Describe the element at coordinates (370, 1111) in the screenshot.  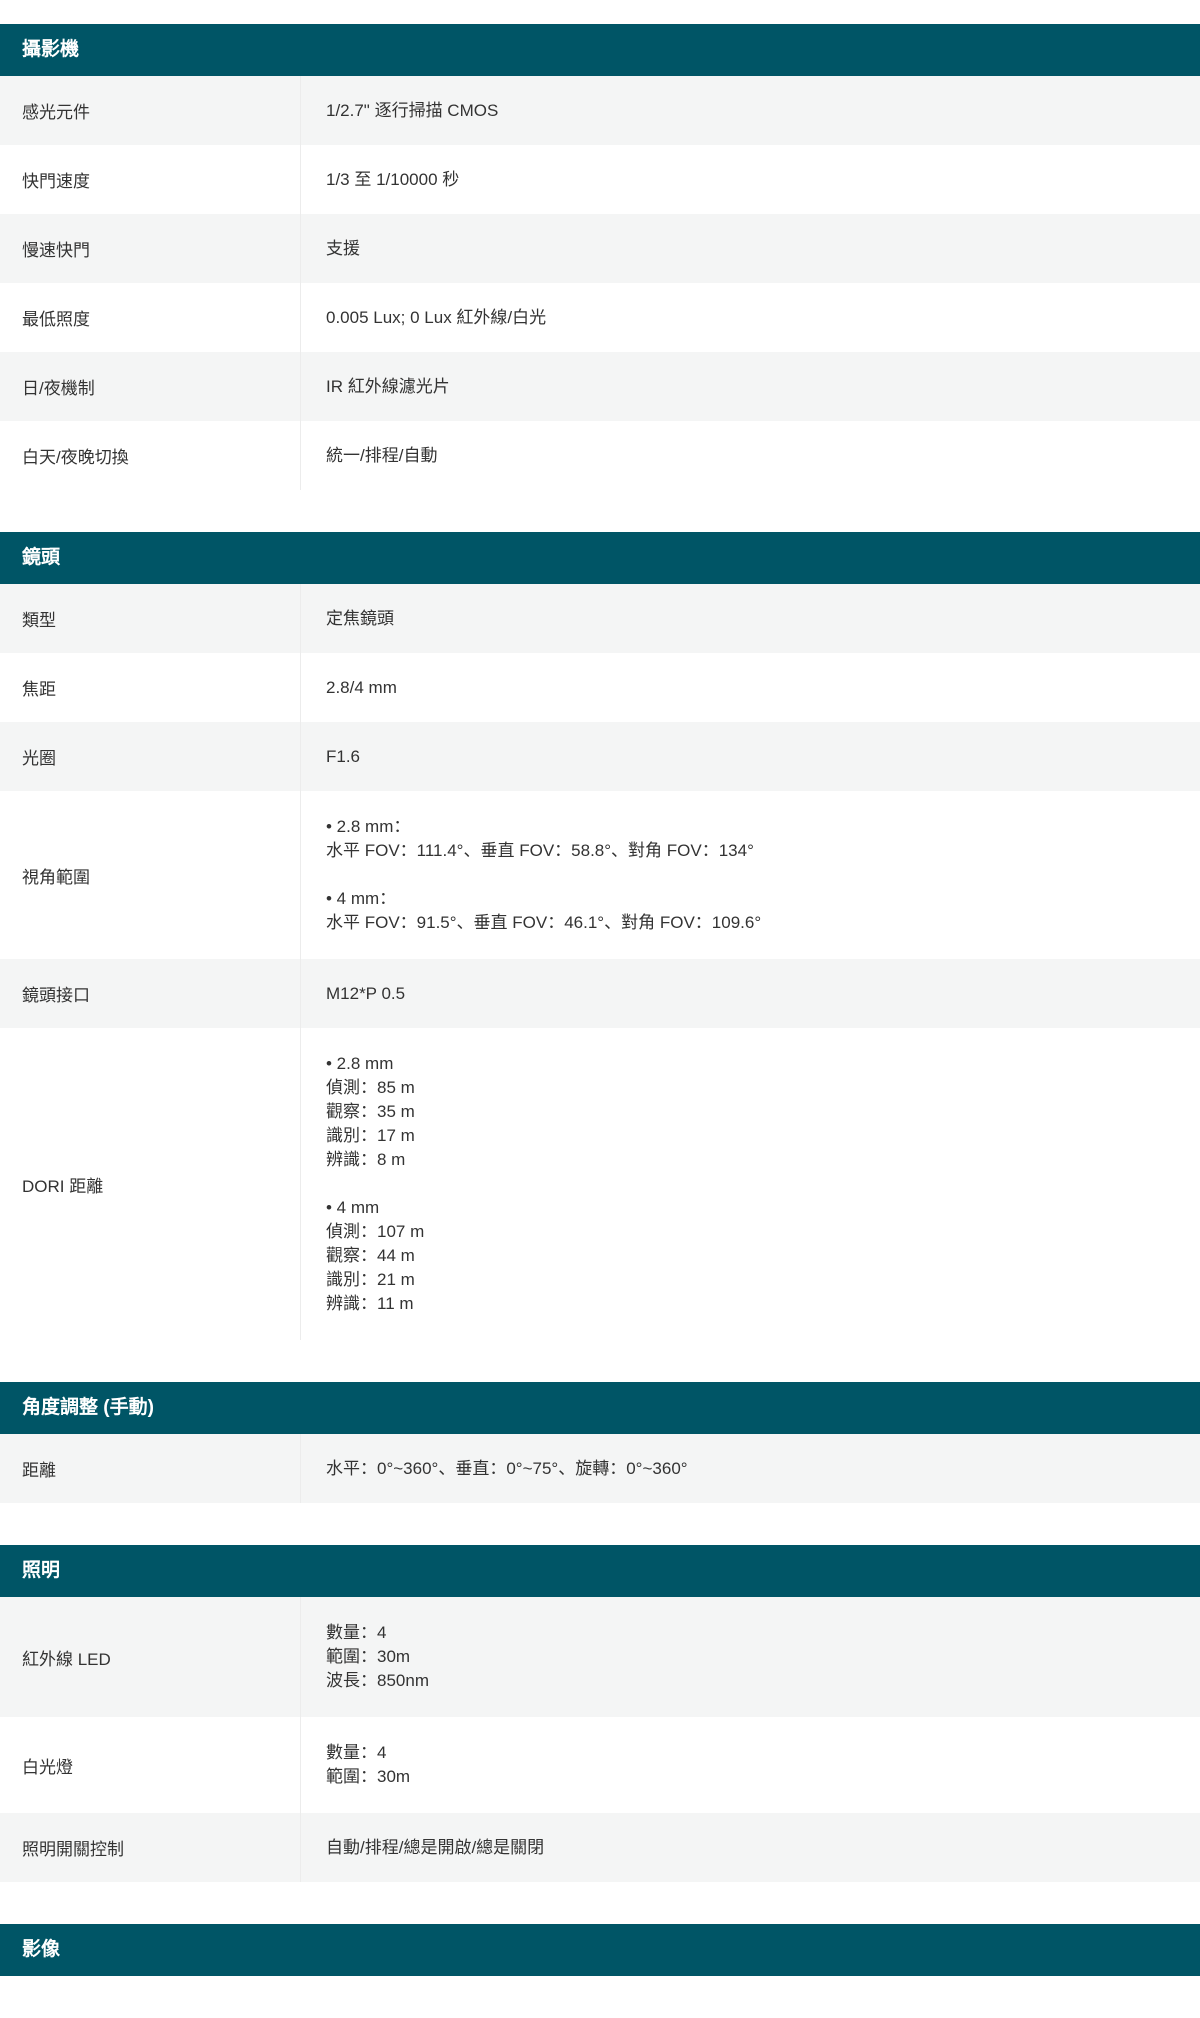
I see `spec-value-line: 觀察：35 m` at that location.